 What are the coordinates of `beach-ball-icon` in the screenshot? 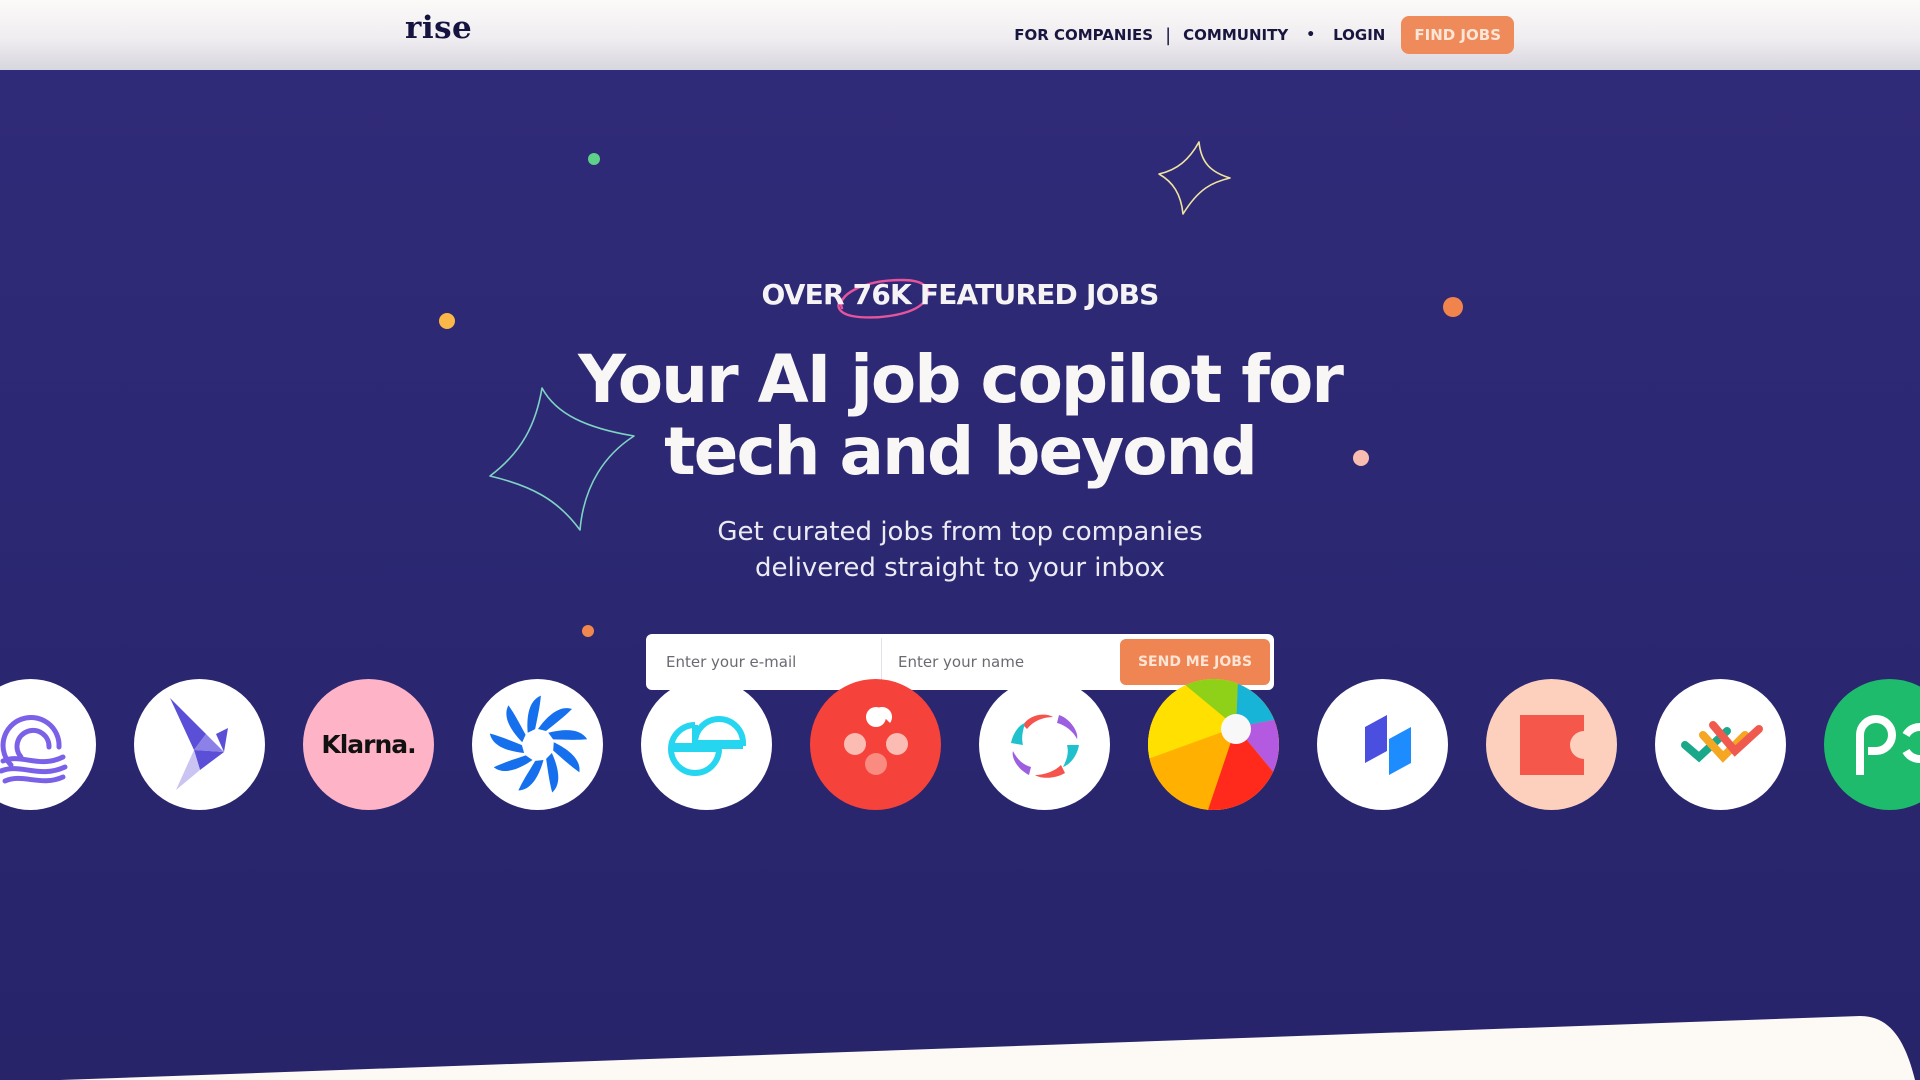 It's located at (1213, 744).